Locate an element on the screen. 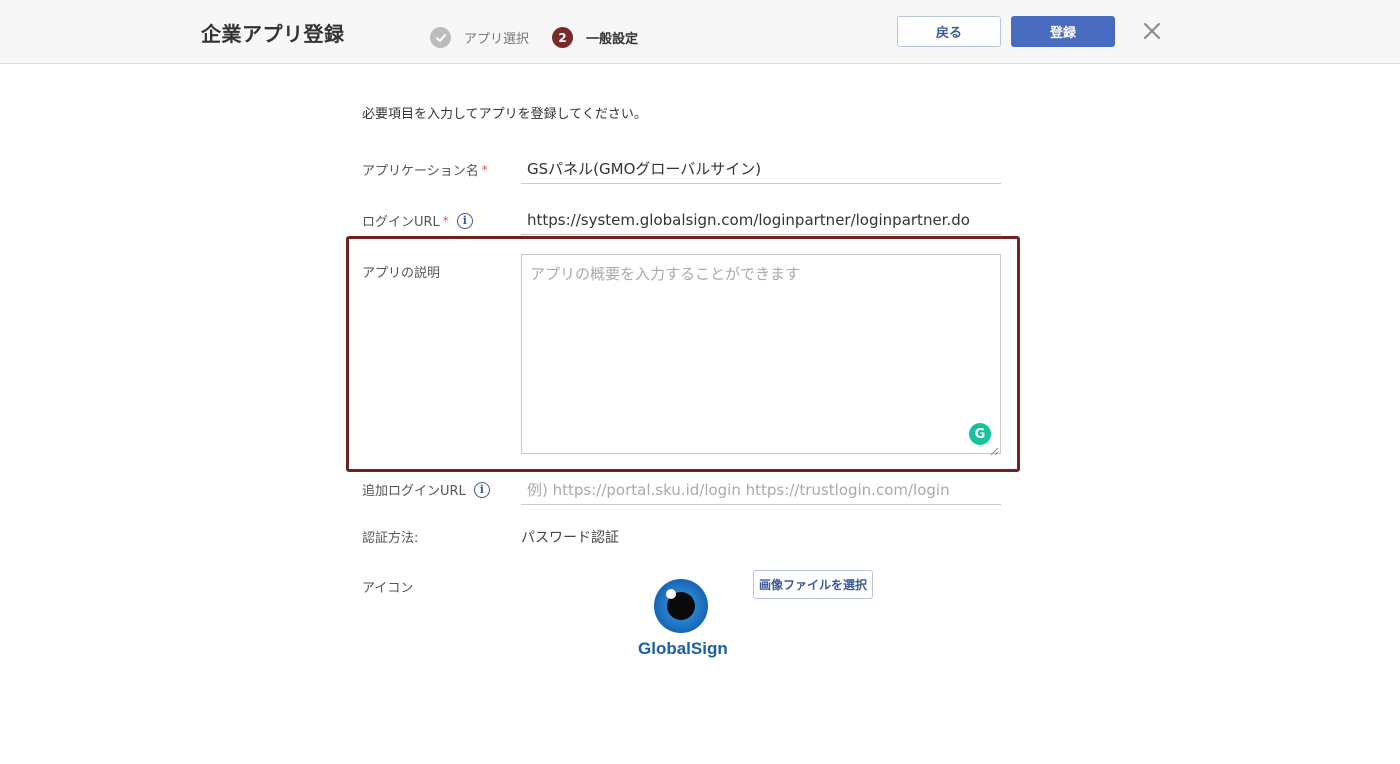  step-app-select: アプリ選択 is located at coordinates (479, 37).